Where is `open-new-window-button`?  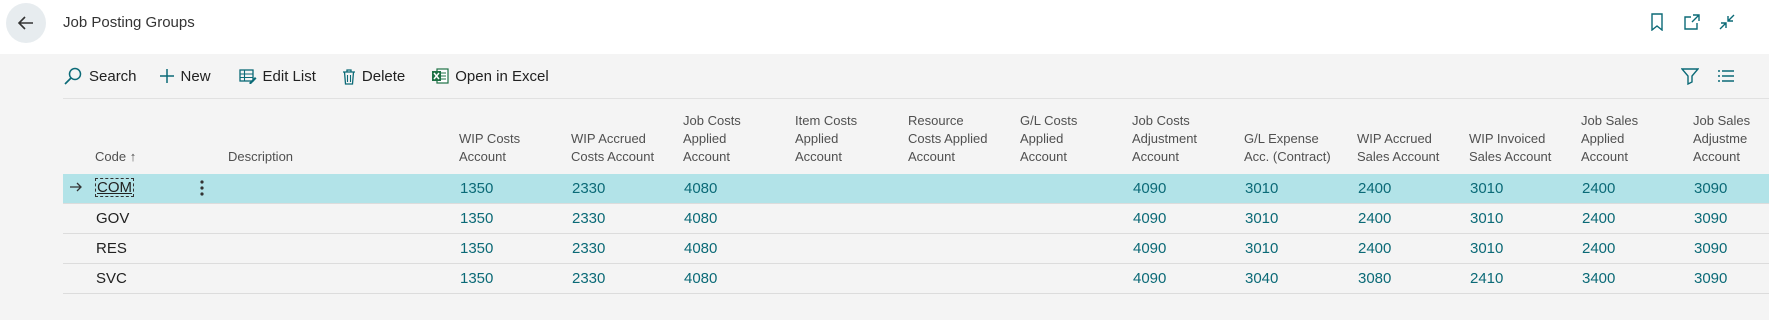
open-new-window-button is located at coordinates (1692, 22).